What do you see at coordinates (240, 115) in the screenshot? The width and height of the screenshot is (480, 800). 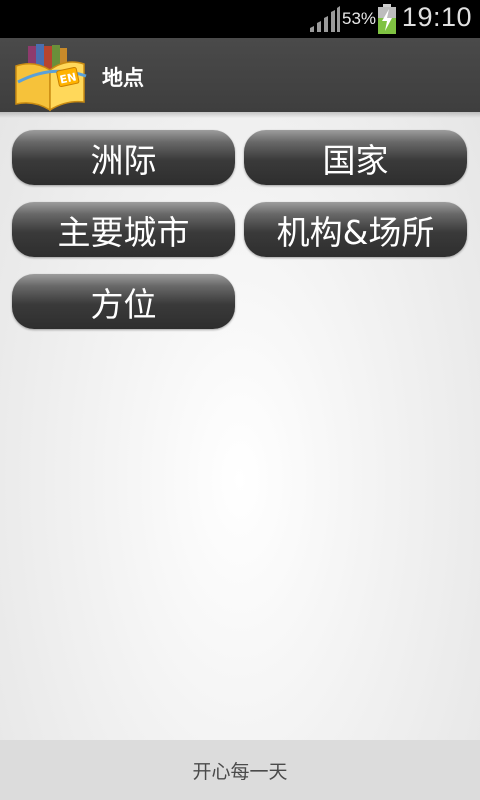 I see `action-bar-shadow` at bounding box center [240, 115].